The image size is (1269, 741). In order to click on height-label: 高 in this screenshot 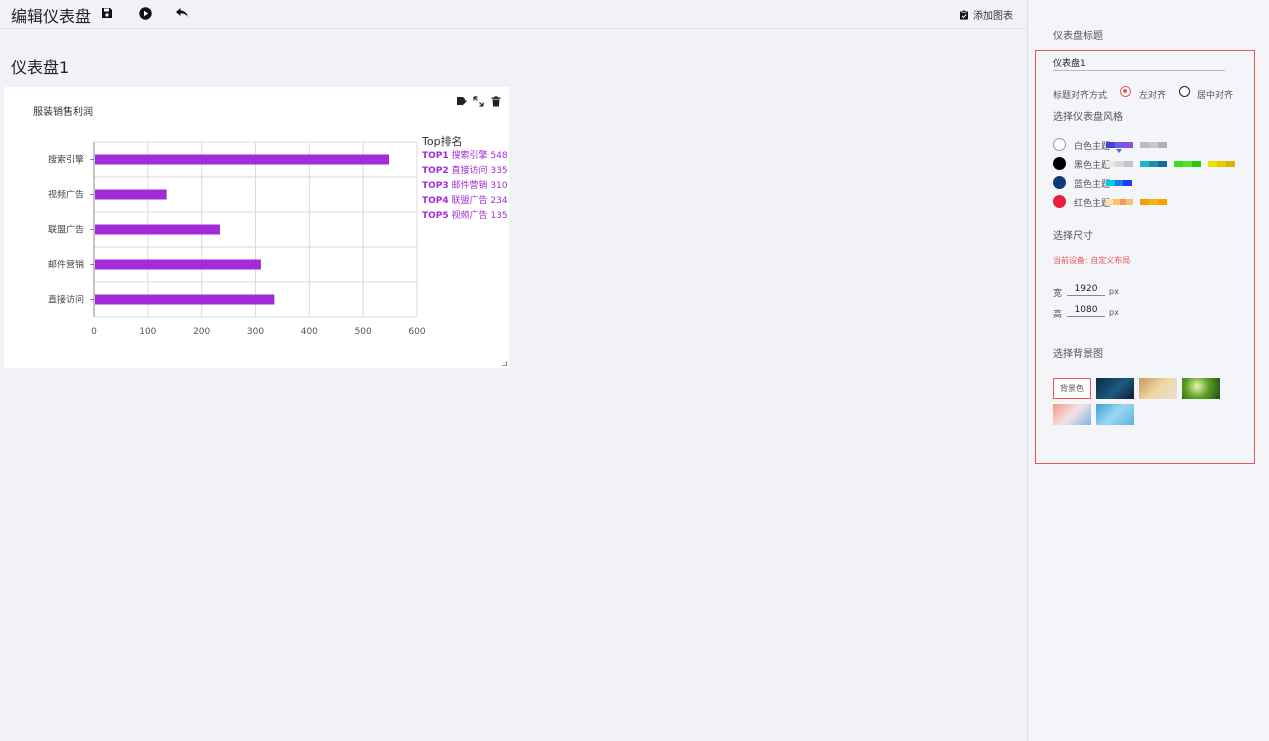, I will do `click(1058, 315)`.